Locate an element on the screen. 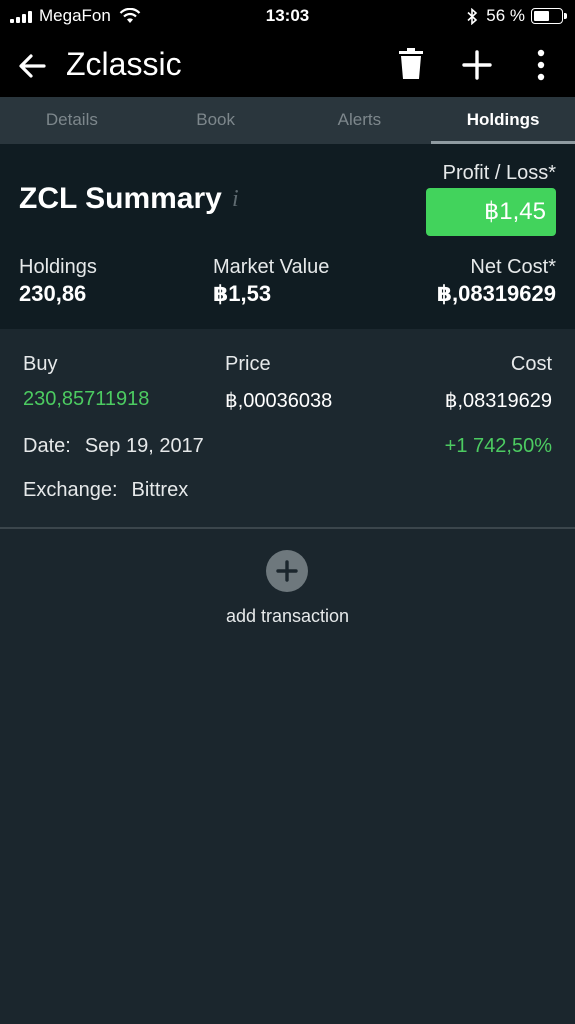  date-value: Sep 19, 2017 is located at coordinates (144, 446).